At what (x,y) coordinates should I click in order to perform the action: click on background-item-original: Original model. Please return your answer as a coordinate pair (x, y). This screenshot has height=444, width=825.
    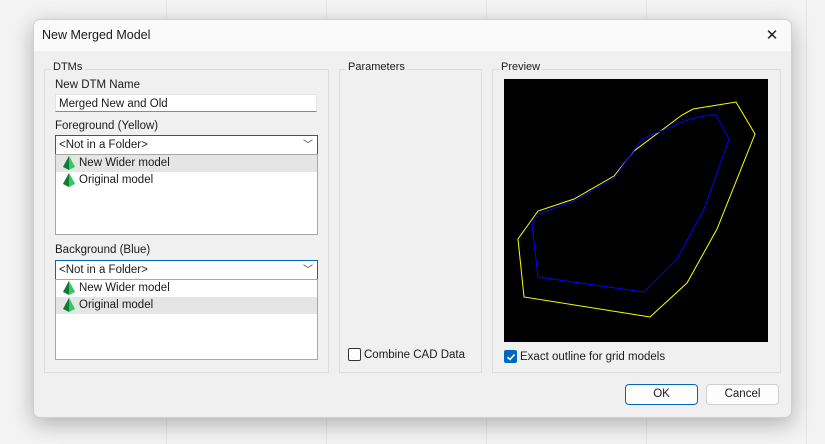
    Looking at the image, I should click on (186, 305).